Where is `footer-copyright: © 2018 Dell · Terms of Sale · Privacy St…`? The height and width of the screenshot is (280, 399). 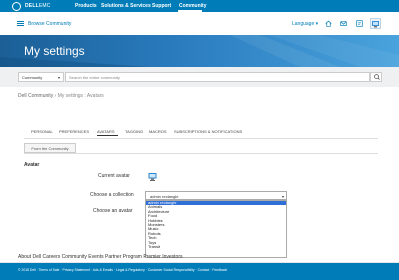
footer-copyright: © 2018 Dell · Terms of Sale · Privacy St… is located at coordinates (122, 270).